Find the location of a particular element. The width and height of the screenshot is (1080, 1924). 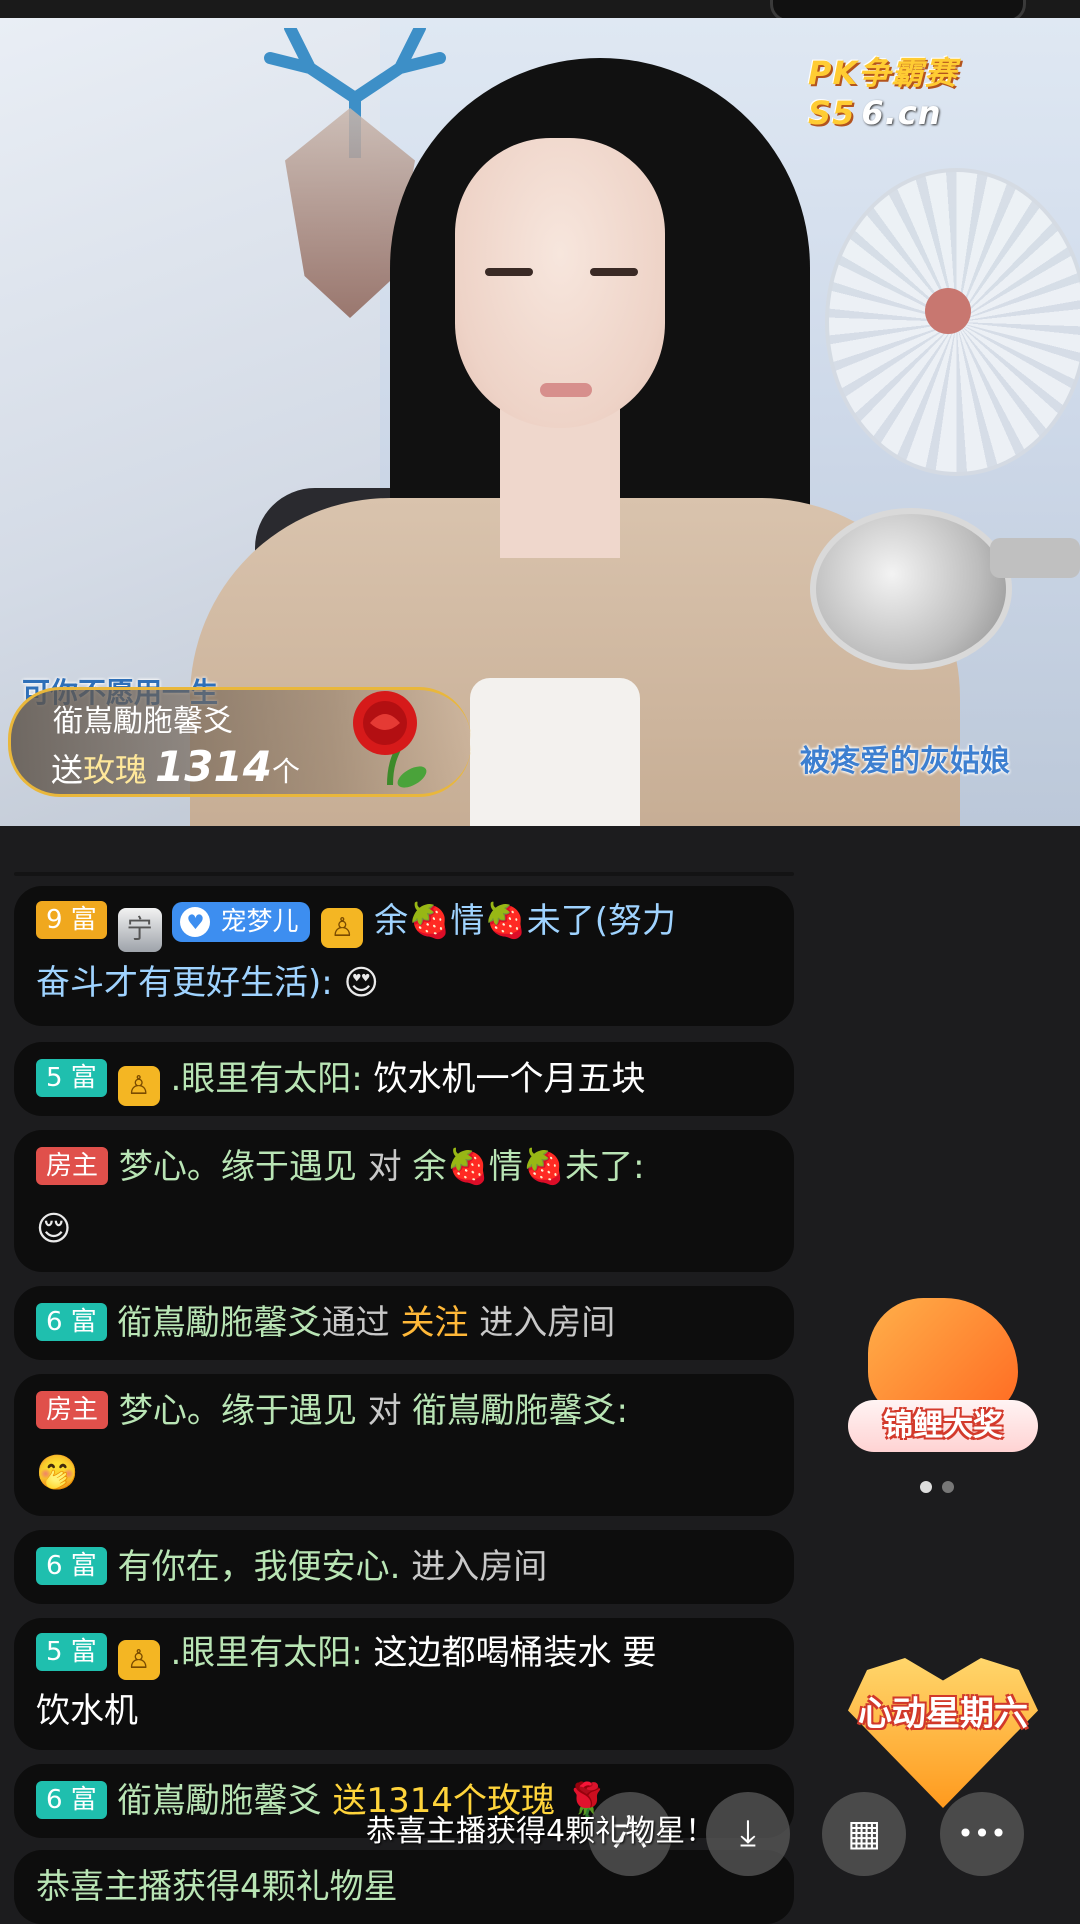

chat-message: 6 富 衜嶌勵胣馨爻通过 关注 进入房间 is located at coordinates (404, 1323).